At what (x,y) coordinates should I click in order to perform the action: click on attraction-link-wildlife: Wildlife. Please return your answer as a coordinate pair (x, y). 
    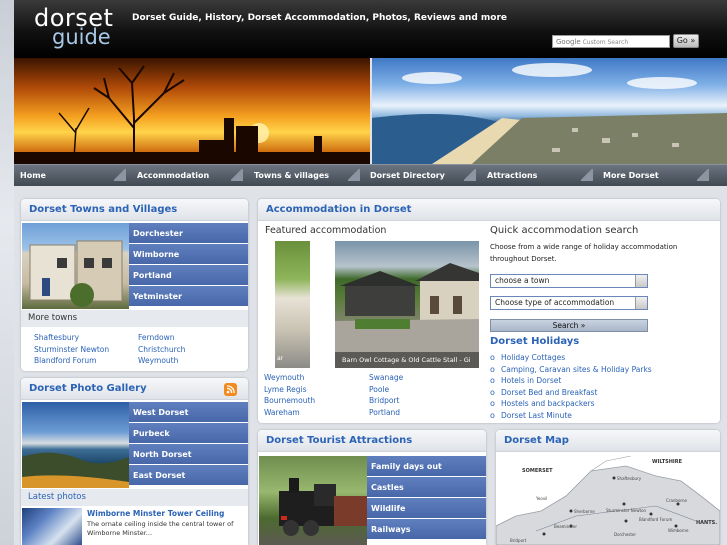
    Looking at the image, I should click on (426, 508).